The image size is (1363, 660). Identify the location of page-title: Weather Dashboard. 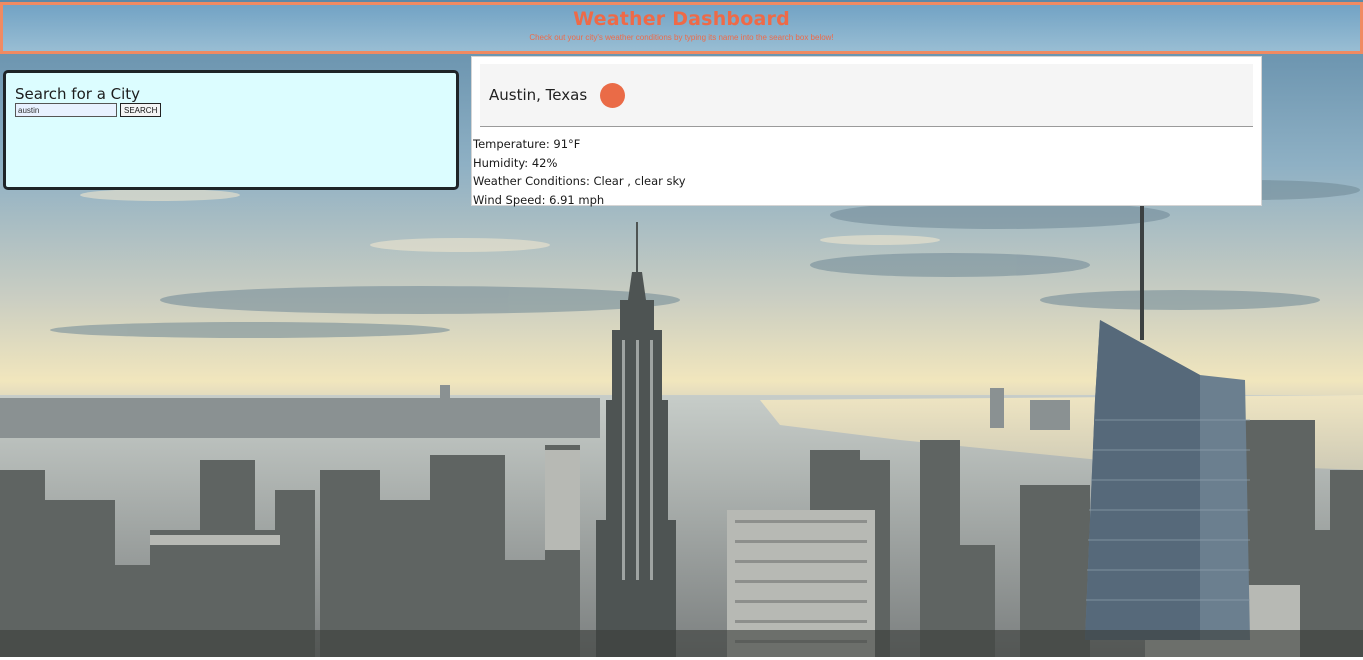
(681, 19).